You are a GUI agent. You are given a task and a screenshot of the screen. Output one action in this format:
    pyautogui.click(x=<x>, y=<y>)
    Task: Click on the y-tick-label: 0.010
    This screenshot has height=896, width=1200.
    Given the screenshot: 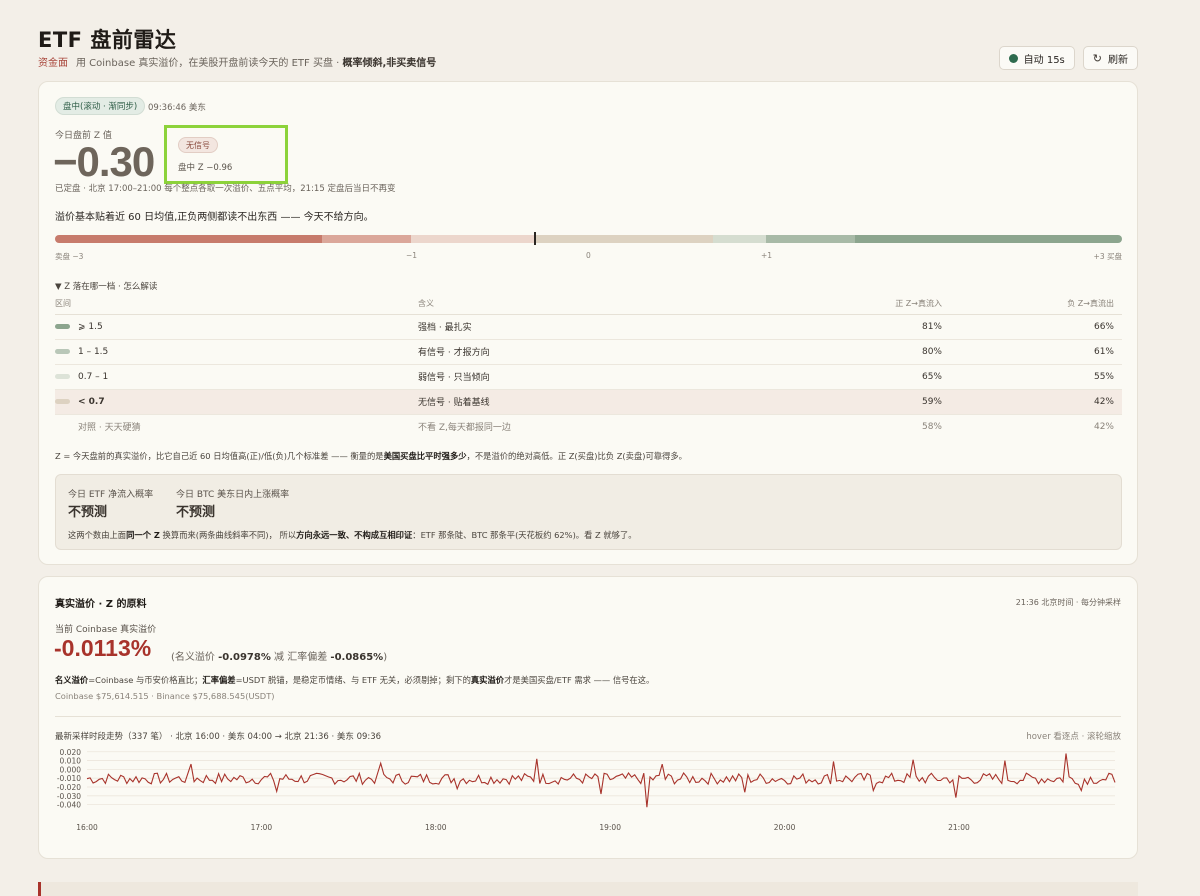 What is the action you would take?
    pyautogui.click(x=71, y=761)
    